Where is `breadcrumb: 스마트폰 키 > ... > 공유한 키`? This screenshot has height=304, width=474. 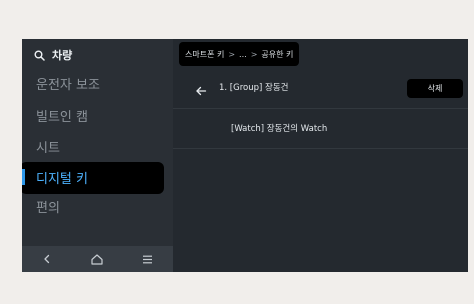
breadcrumb: 스마트폰 키 > ... > 공유한 키 is located at coordinates (239, 54).